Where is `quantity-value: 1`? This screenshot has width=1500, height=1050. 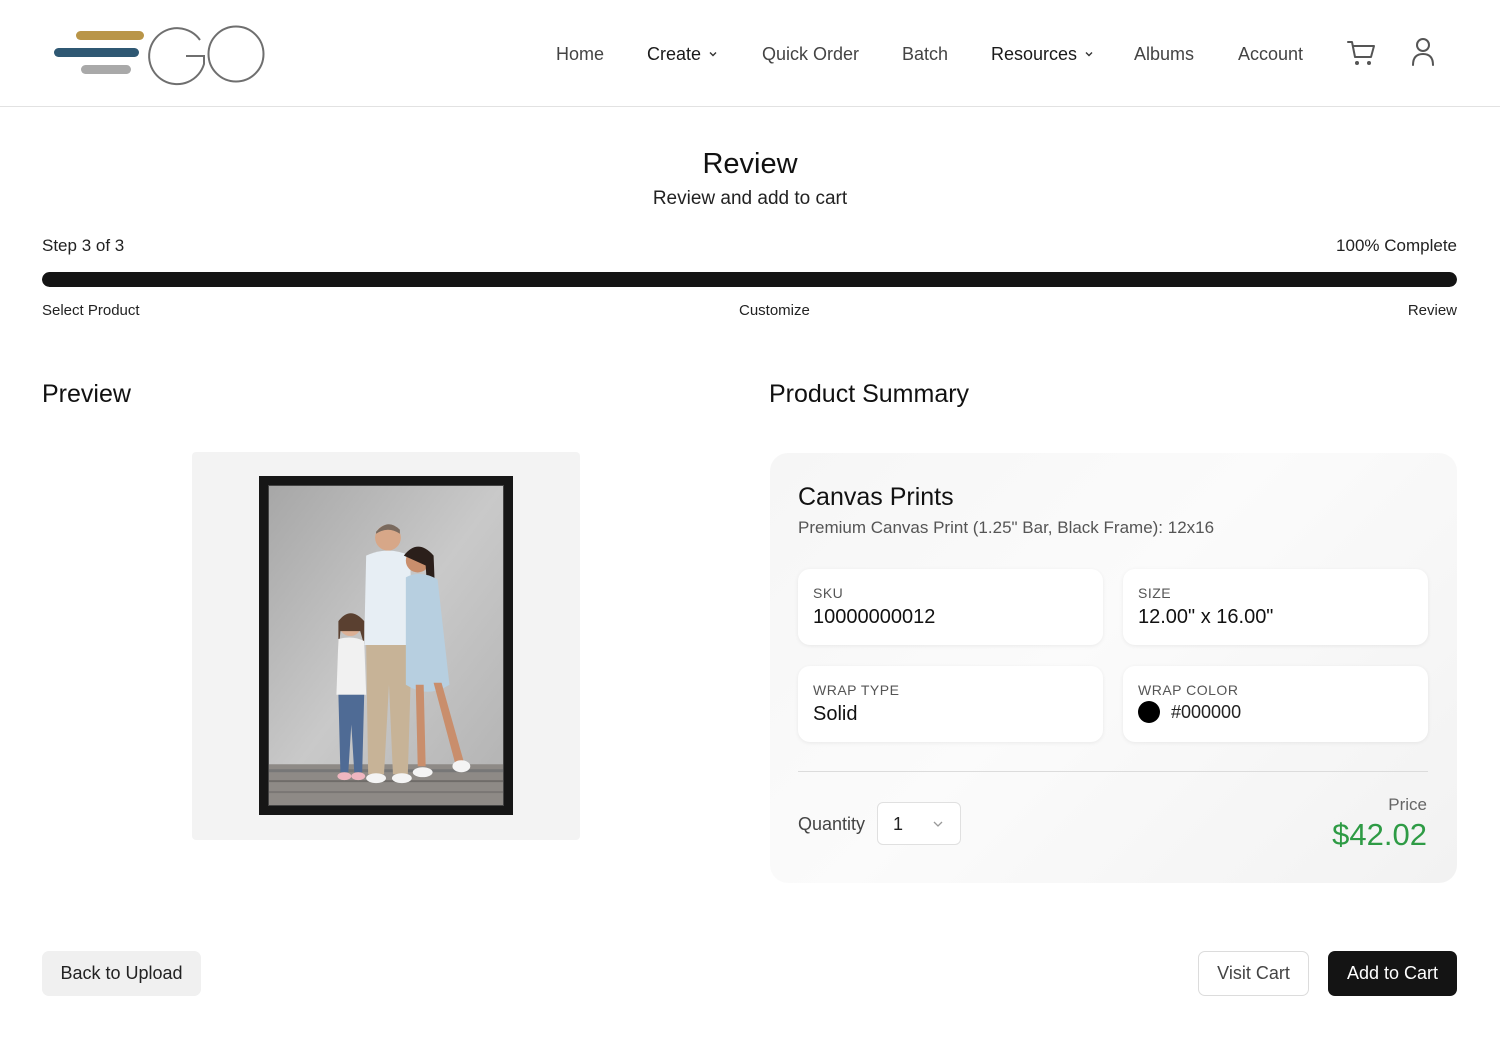
quantity-value: 1 is located at coordinates (898, 824).